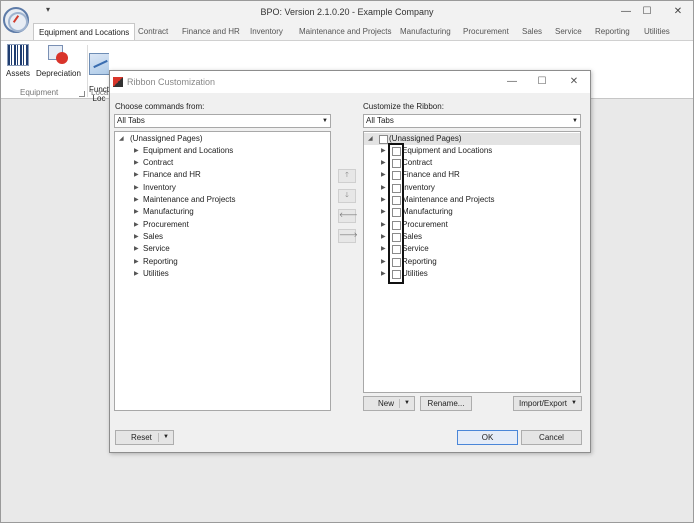 The width and height of the screenshot is (694, 523). Describe the element at coordinates (347, 196) in the screenshot. I see `move-down-icon: 🡓` at that location.